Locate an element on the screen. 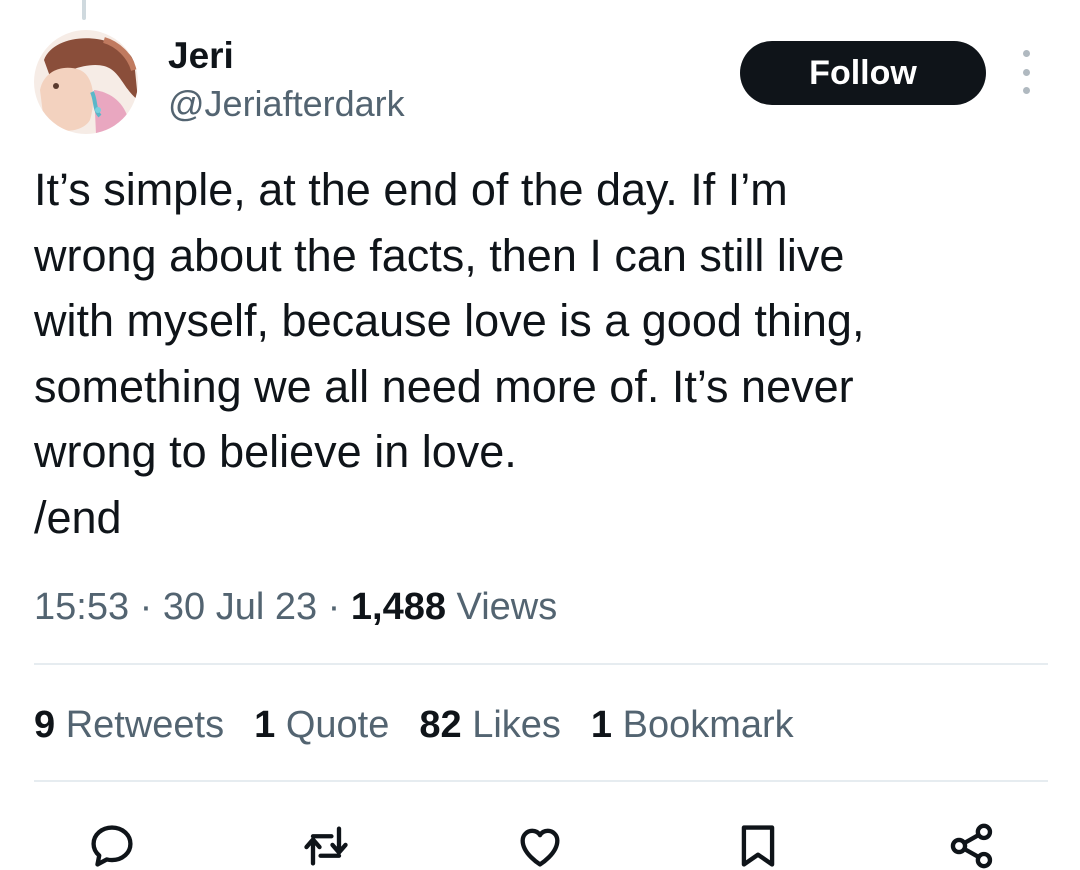  bookmarks-label: Bookmark is located at coordinates (708, 725).